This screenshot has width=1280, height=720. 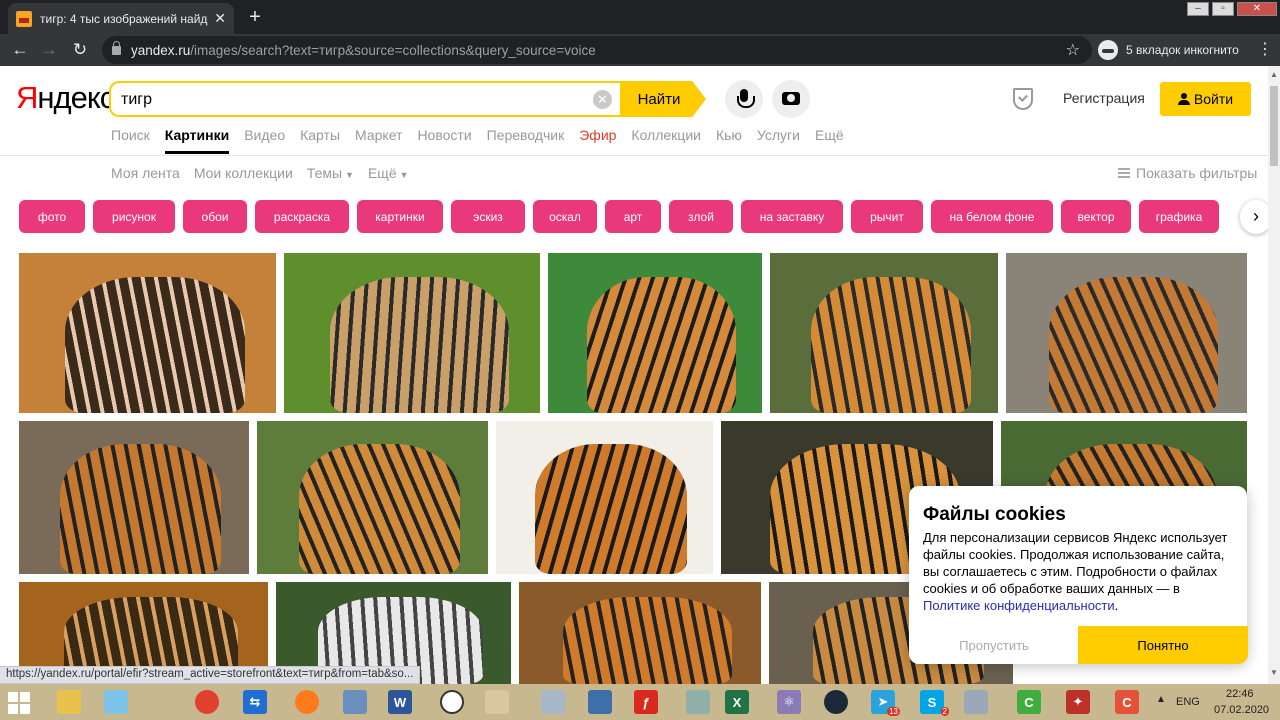 I want to click on login-button: Войти, so click(x=1205, y=99).